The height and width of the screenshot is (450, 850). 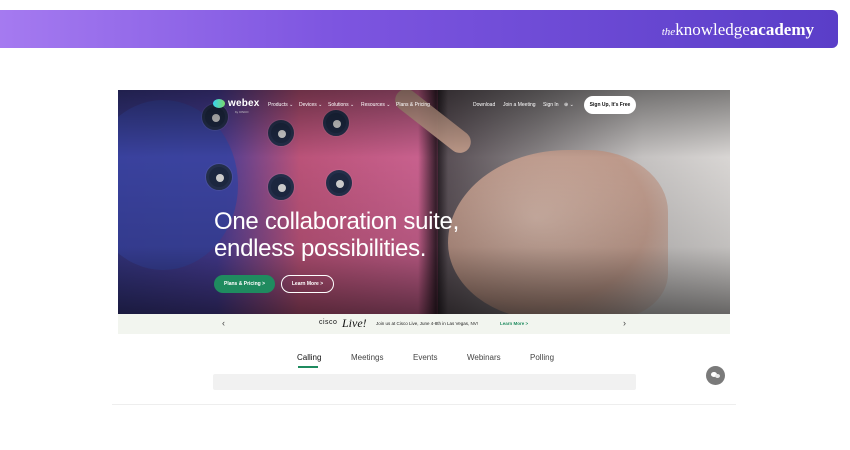 What do you see at coordinates (519, 105) in the screenshot?
I see `nav-join-meeting: Join a Meeting` at bounding box center [519, 105].